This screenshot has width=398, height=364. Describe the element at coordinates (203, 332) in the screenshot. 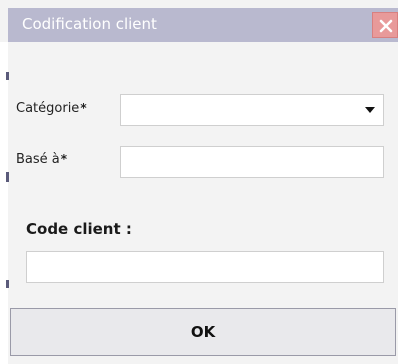

I see `ok-button: OK` at that location.